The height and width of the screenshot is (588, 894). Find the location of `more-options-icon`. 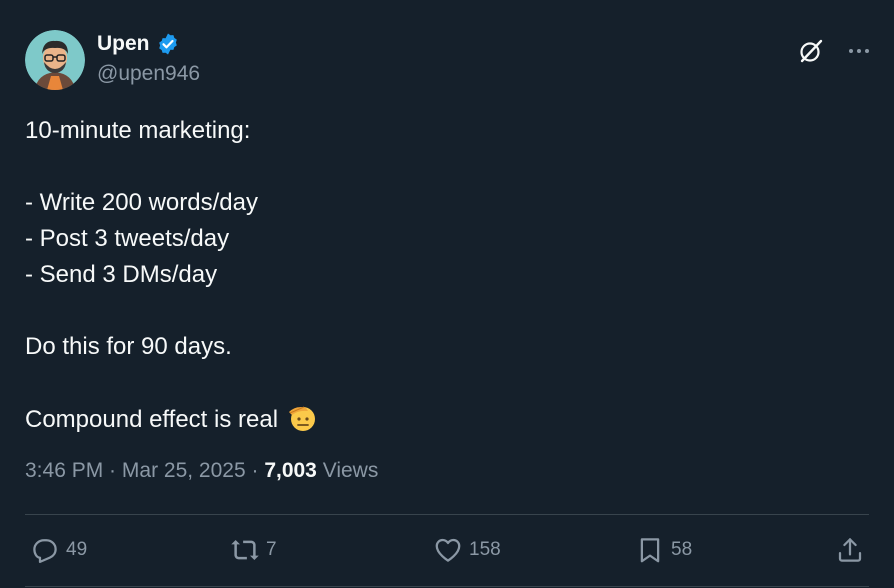

more-options-icon is located at coordinates (859, 51).